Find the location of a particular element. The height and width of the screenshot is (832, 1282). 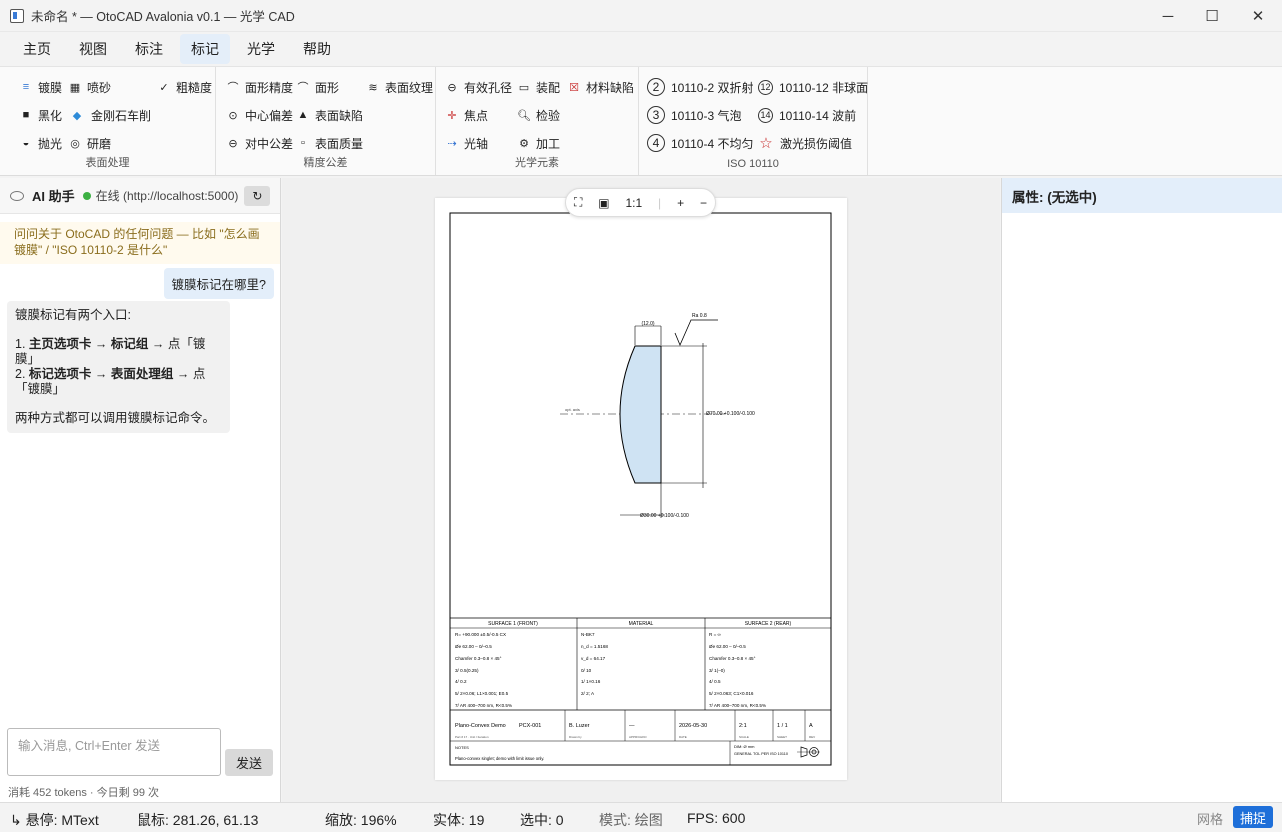

optical-axis-button: ⇢ 光轴 is located at coordinates (466, 143).